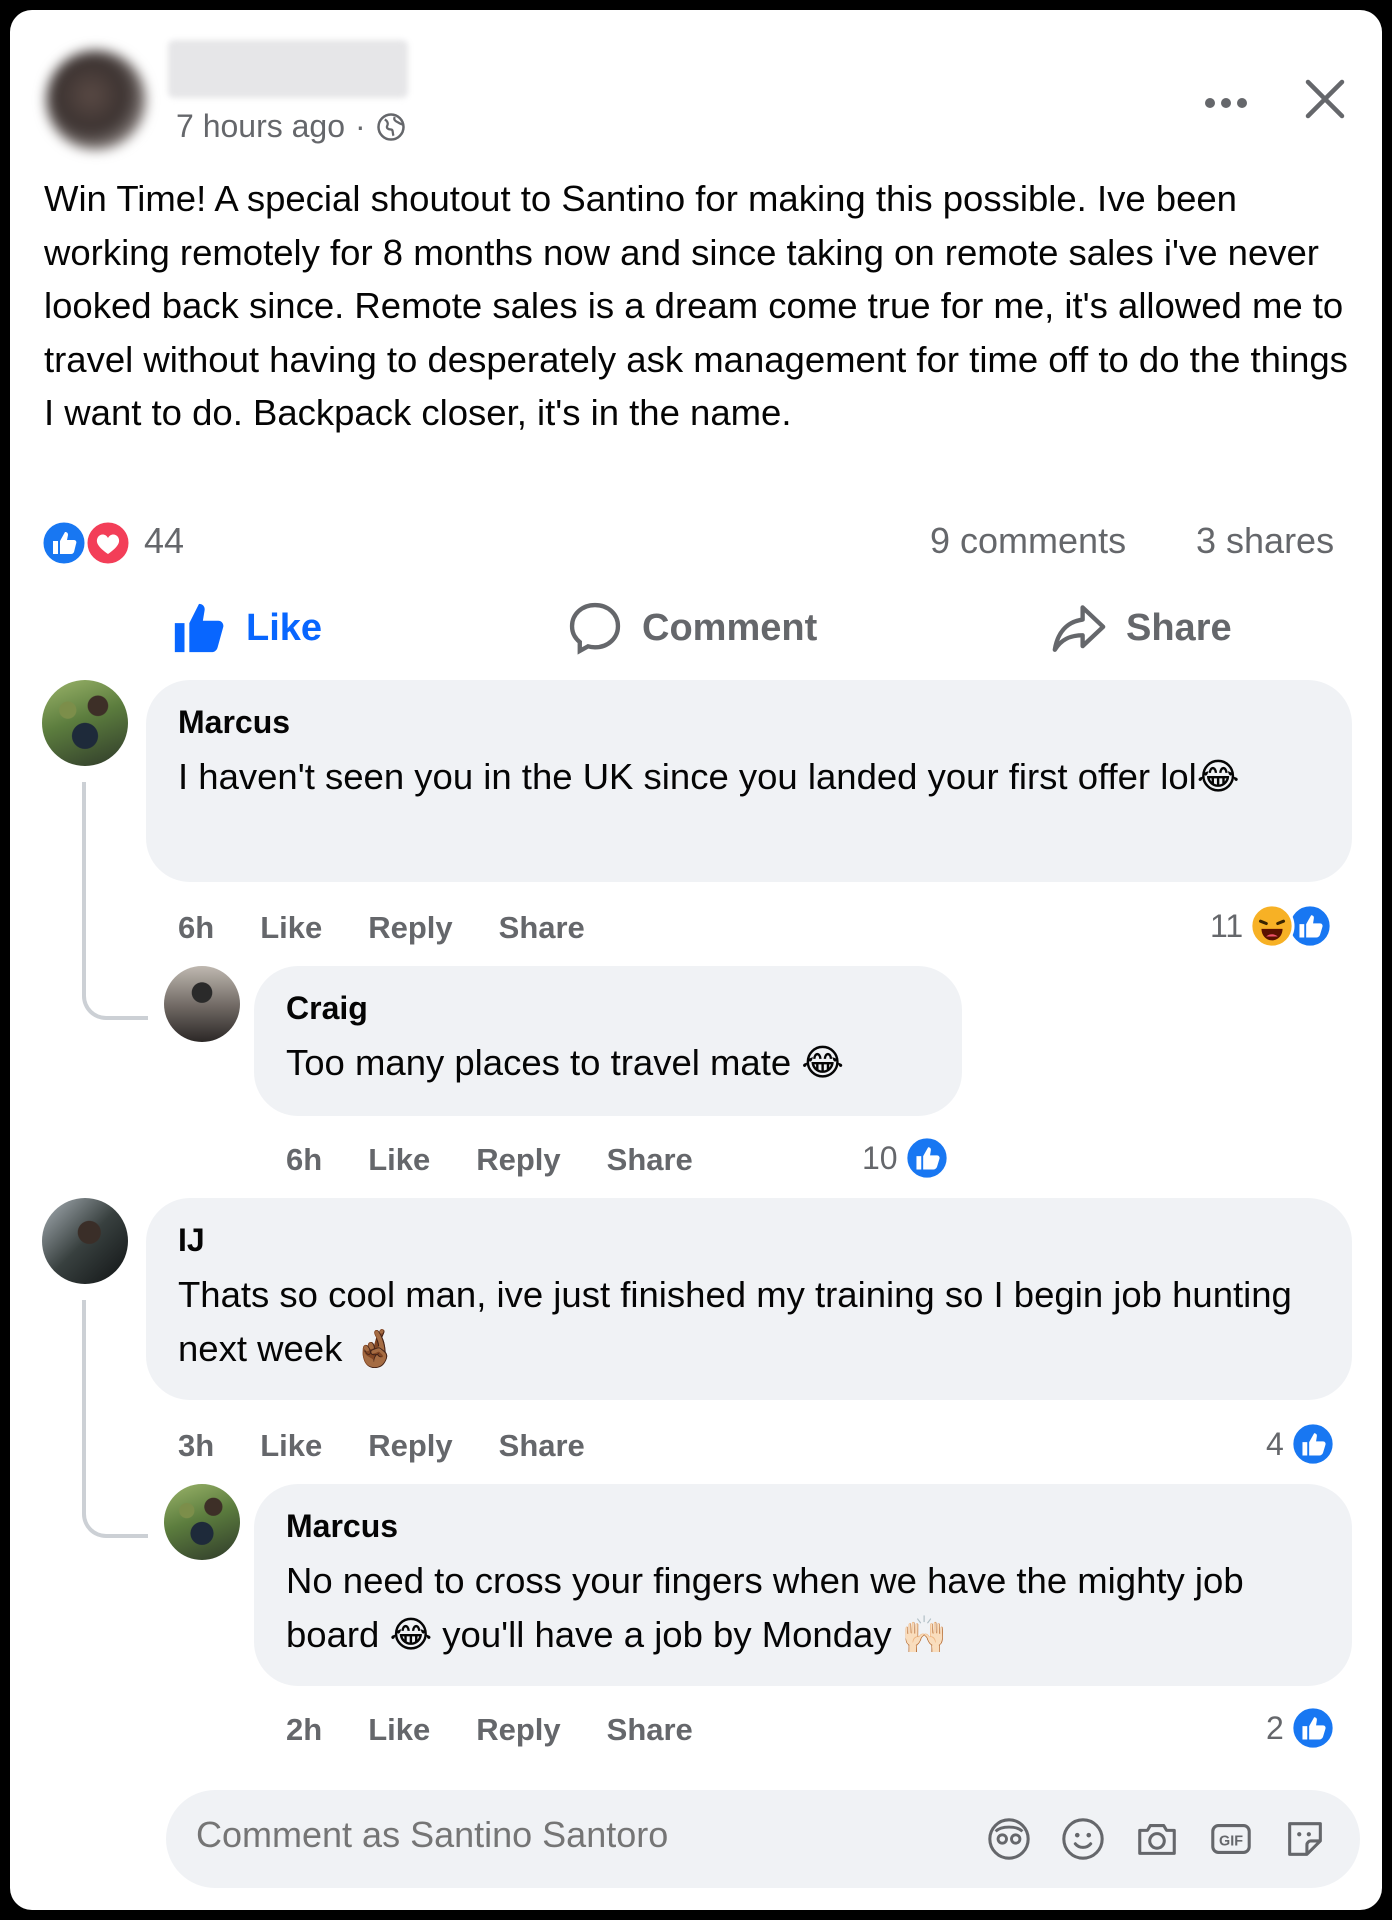 This screenshot has width=1392, height=1920. Describe the element at coordinates (750, 1240) in the screenshot. I see `comment-author: IJ` at that location.